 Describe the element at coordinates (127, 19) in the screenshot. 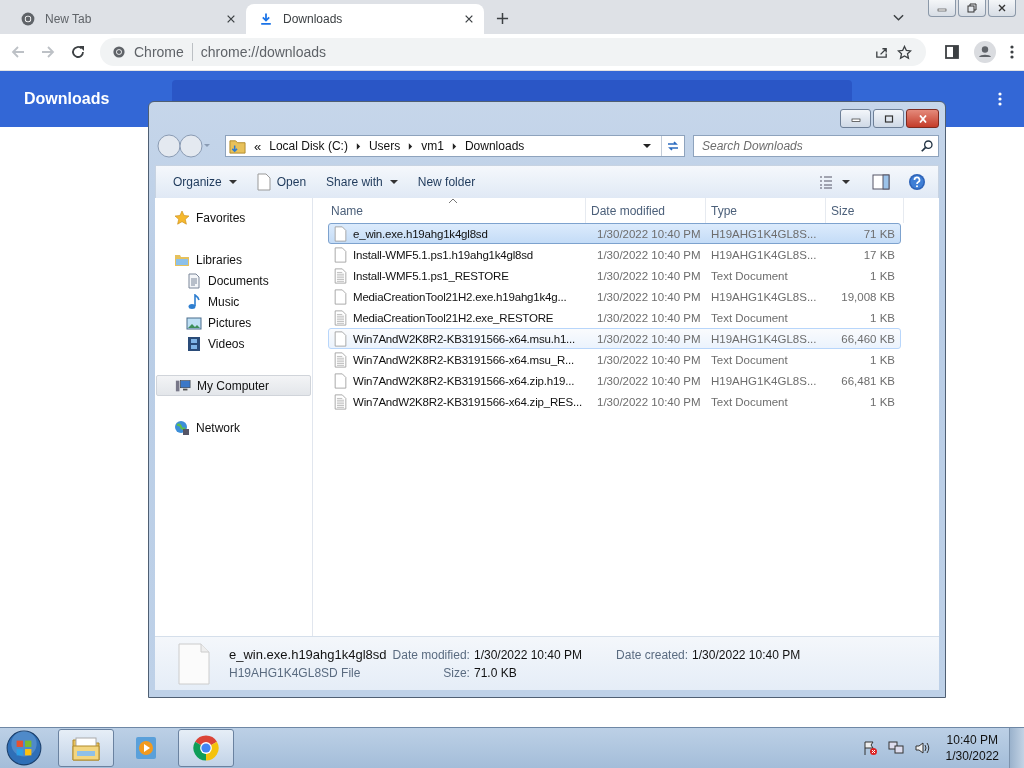

I see `browser-tab: New Tab` at that location.